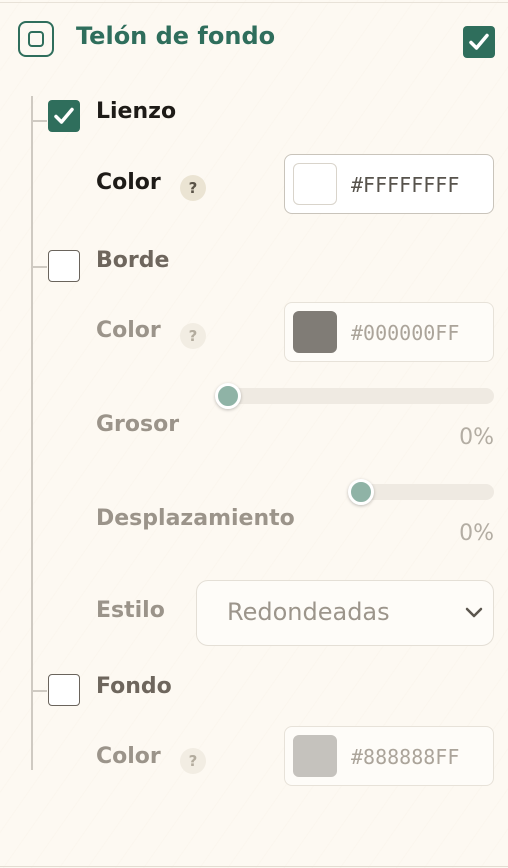  I want to click on borde-checkbox, so click(64, 266).